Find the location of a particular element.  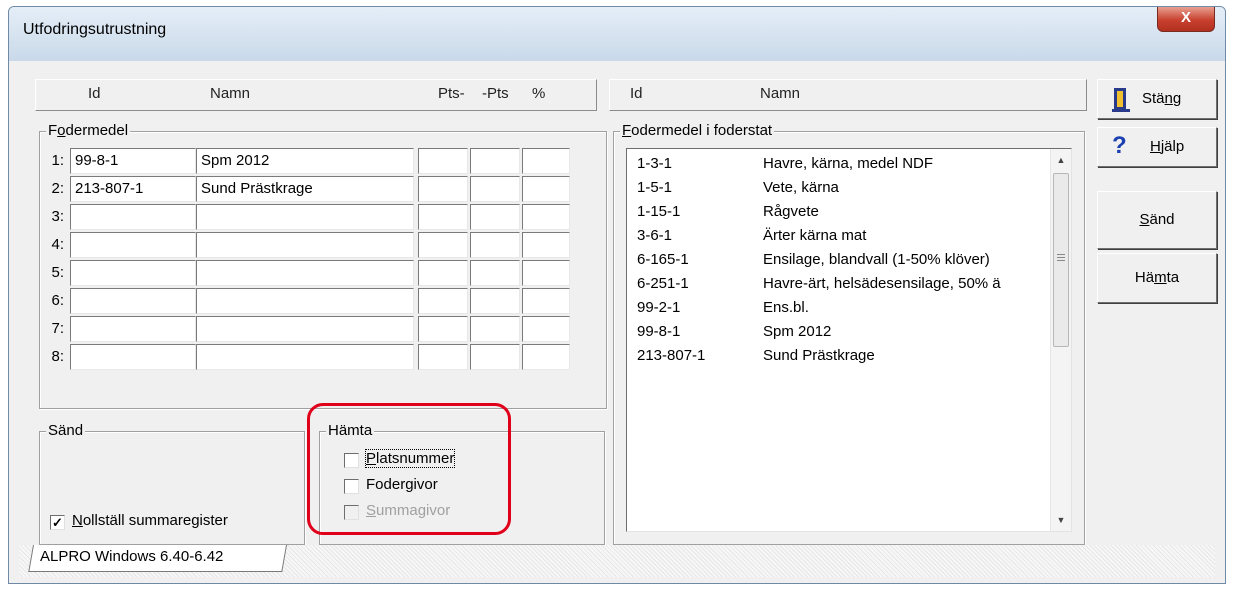

foderstat-column-header: Id Namn is located at coordinates (848, 95).